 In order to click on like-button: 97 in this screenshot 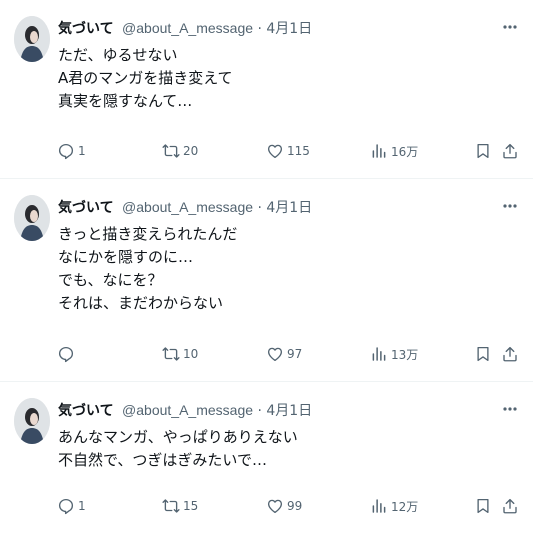, I will do `click(284, 354)`.